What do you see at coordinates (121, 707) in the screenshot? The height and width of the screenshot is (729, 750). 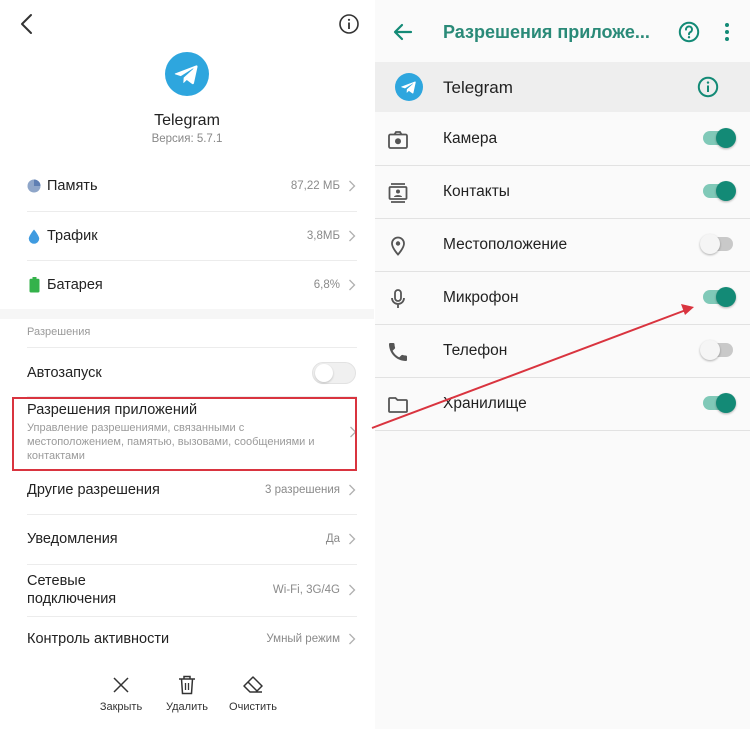 I see `close-label: Закрыть` at bounding box center [121, 707].